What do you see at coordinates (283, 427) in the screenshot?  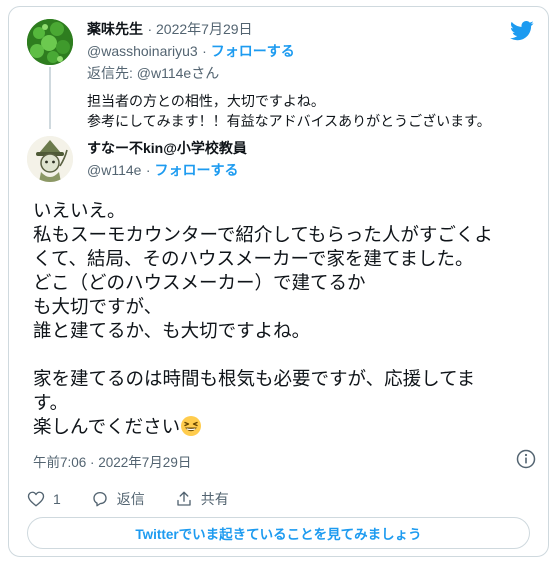 I see `tweet-text-line-with-emoji: 楽しんでください` at bounding box center [283, 427].